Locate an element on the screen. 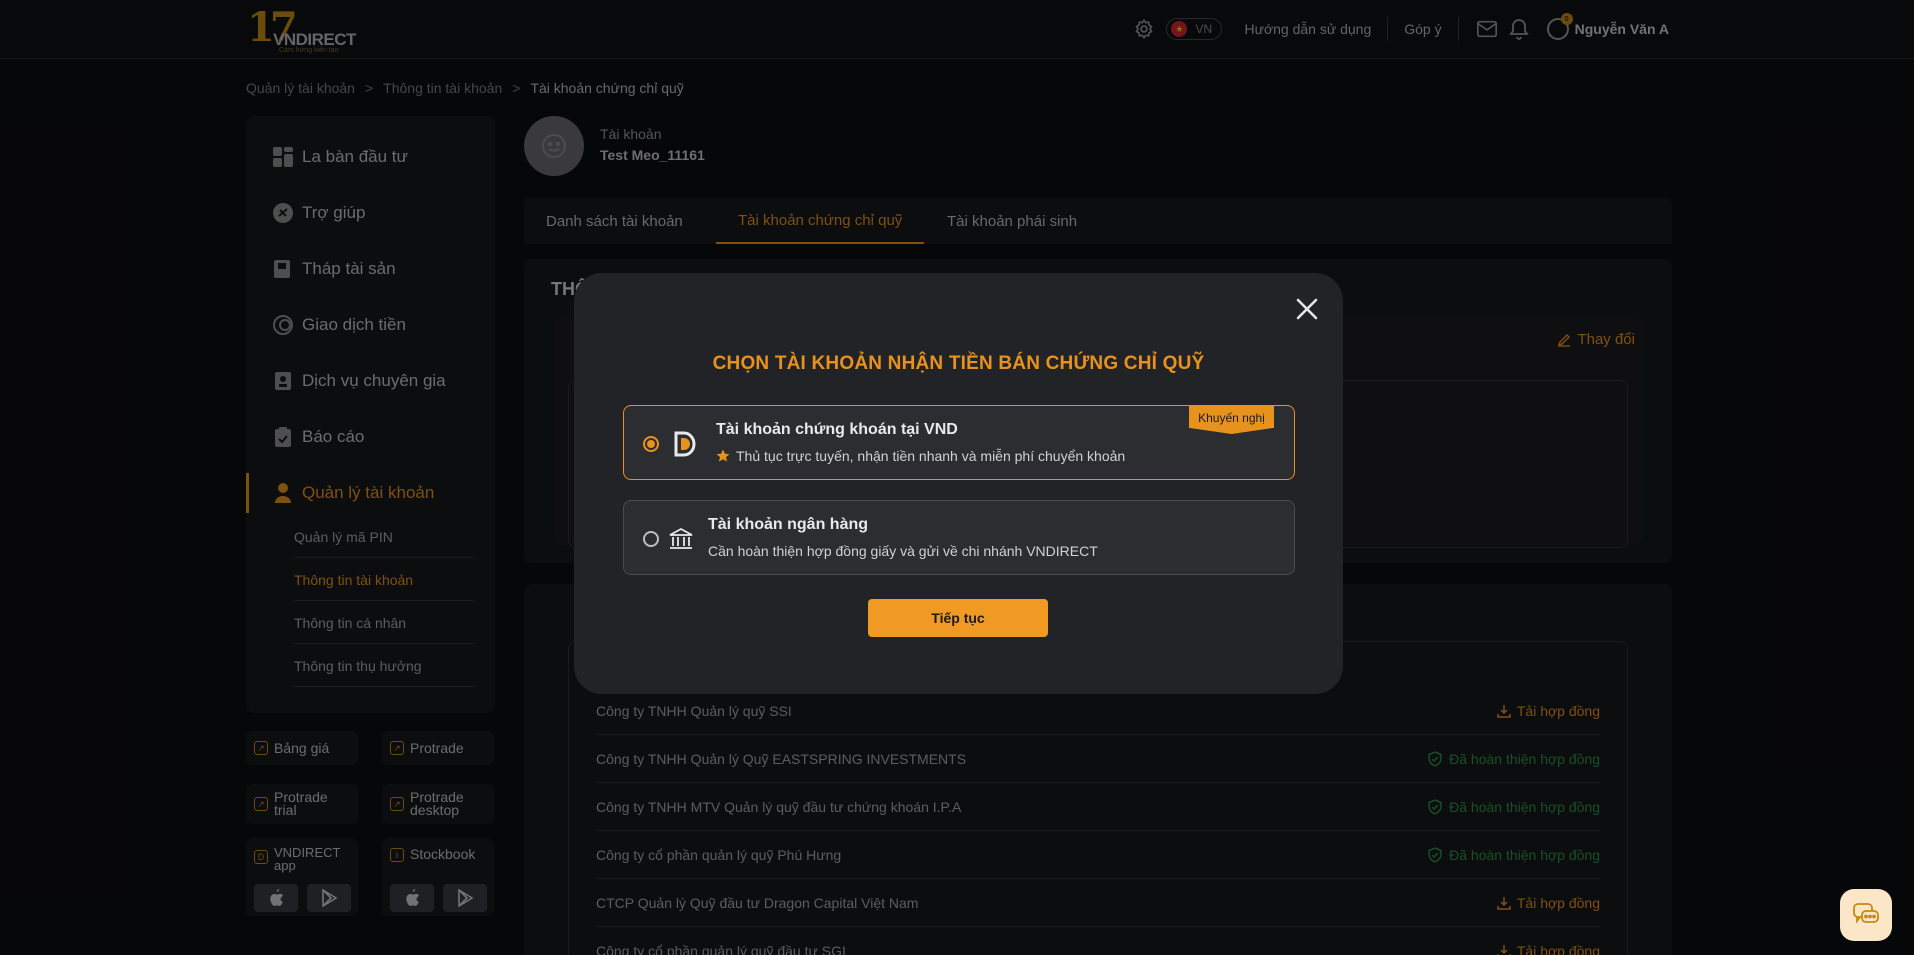  chat-icon is located at coordinates (1866, 913).